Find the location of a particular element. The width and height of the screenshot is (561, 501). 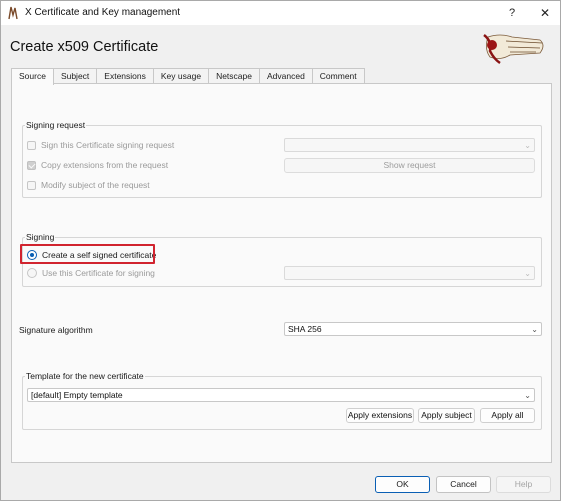

template-select: [default] Empty template ⌄ is located at coordinates (281, 395).